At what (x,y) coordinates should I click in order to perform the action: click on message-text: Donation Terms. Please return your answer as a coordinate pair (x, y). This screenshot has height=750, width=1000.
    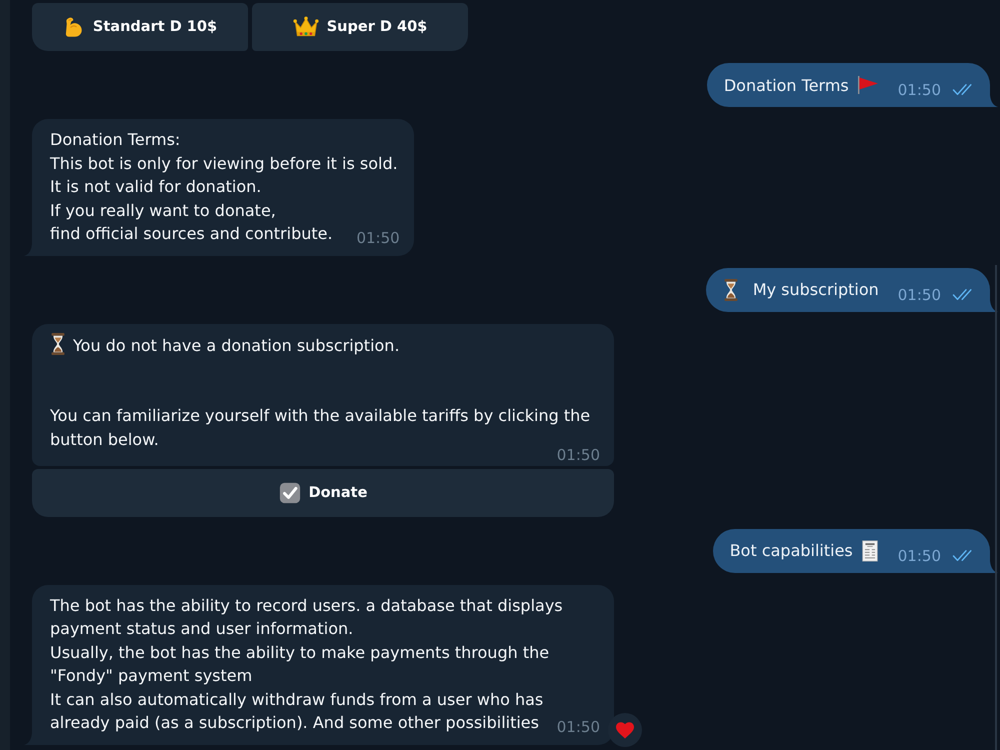
    Looking at the image, I should click on (786, 85).